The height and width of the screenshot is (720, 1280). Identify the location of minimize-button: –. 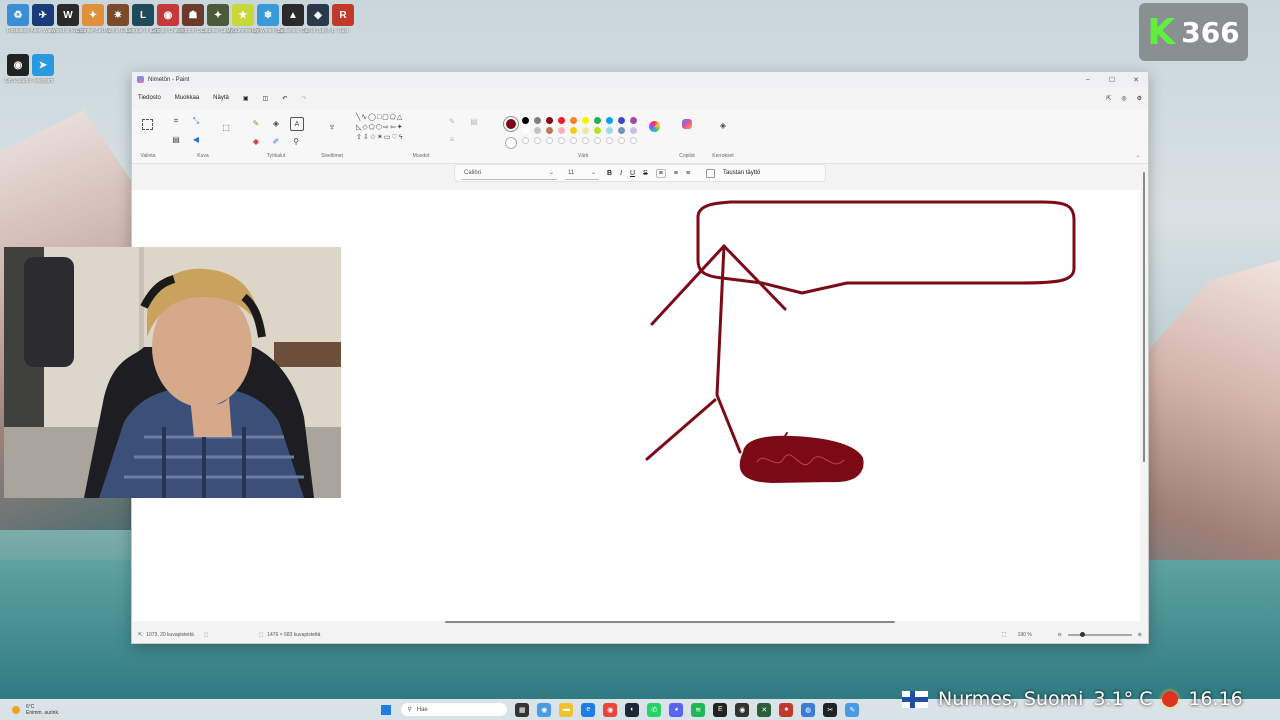
(1088, 80).